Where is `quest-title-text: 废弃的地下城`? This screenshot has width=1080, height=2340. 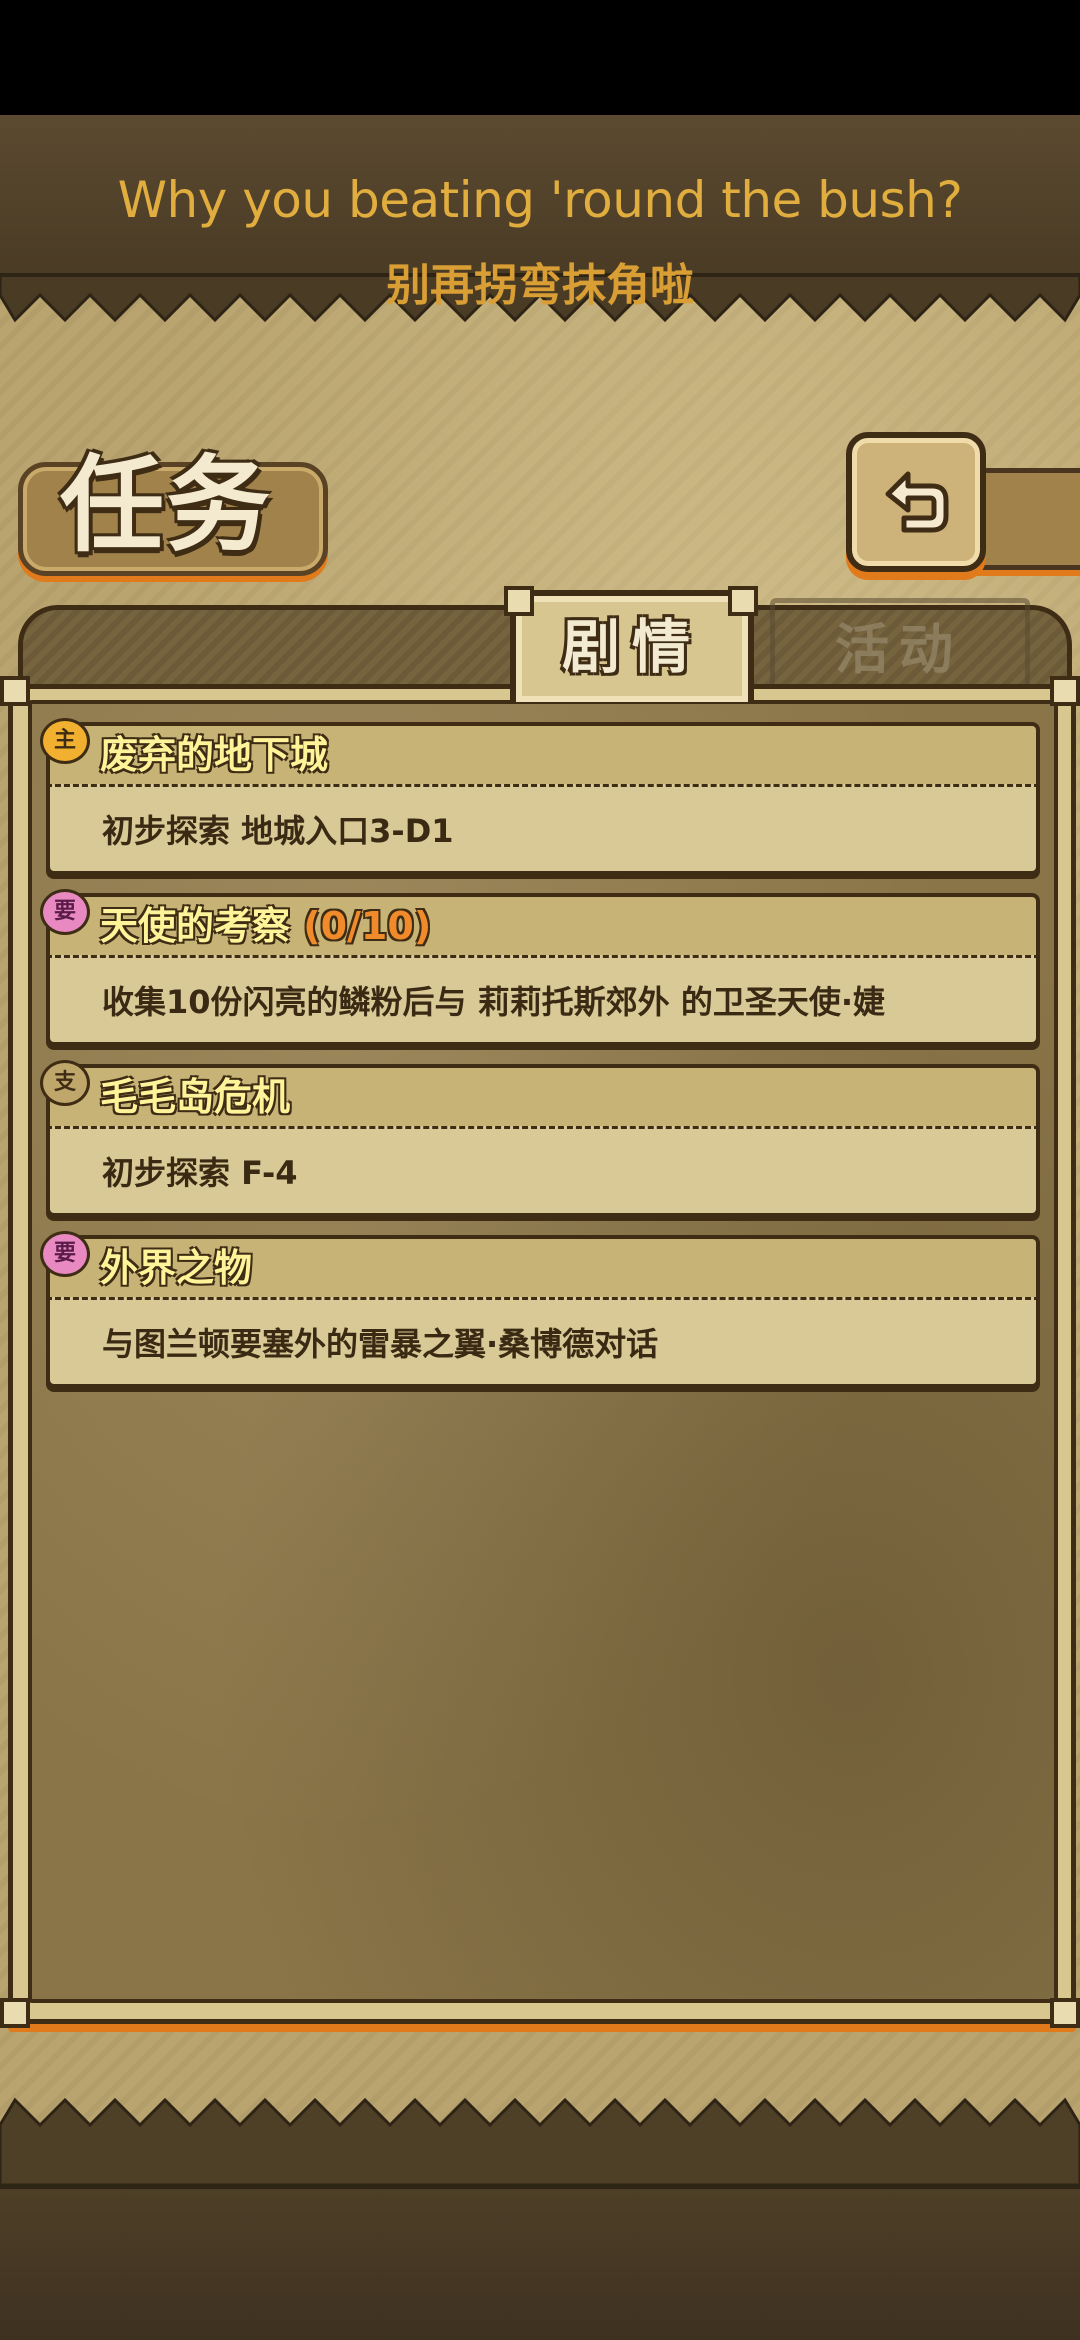
quest-title-text: 废弃的地下城 is located at coordinates (214, 755).